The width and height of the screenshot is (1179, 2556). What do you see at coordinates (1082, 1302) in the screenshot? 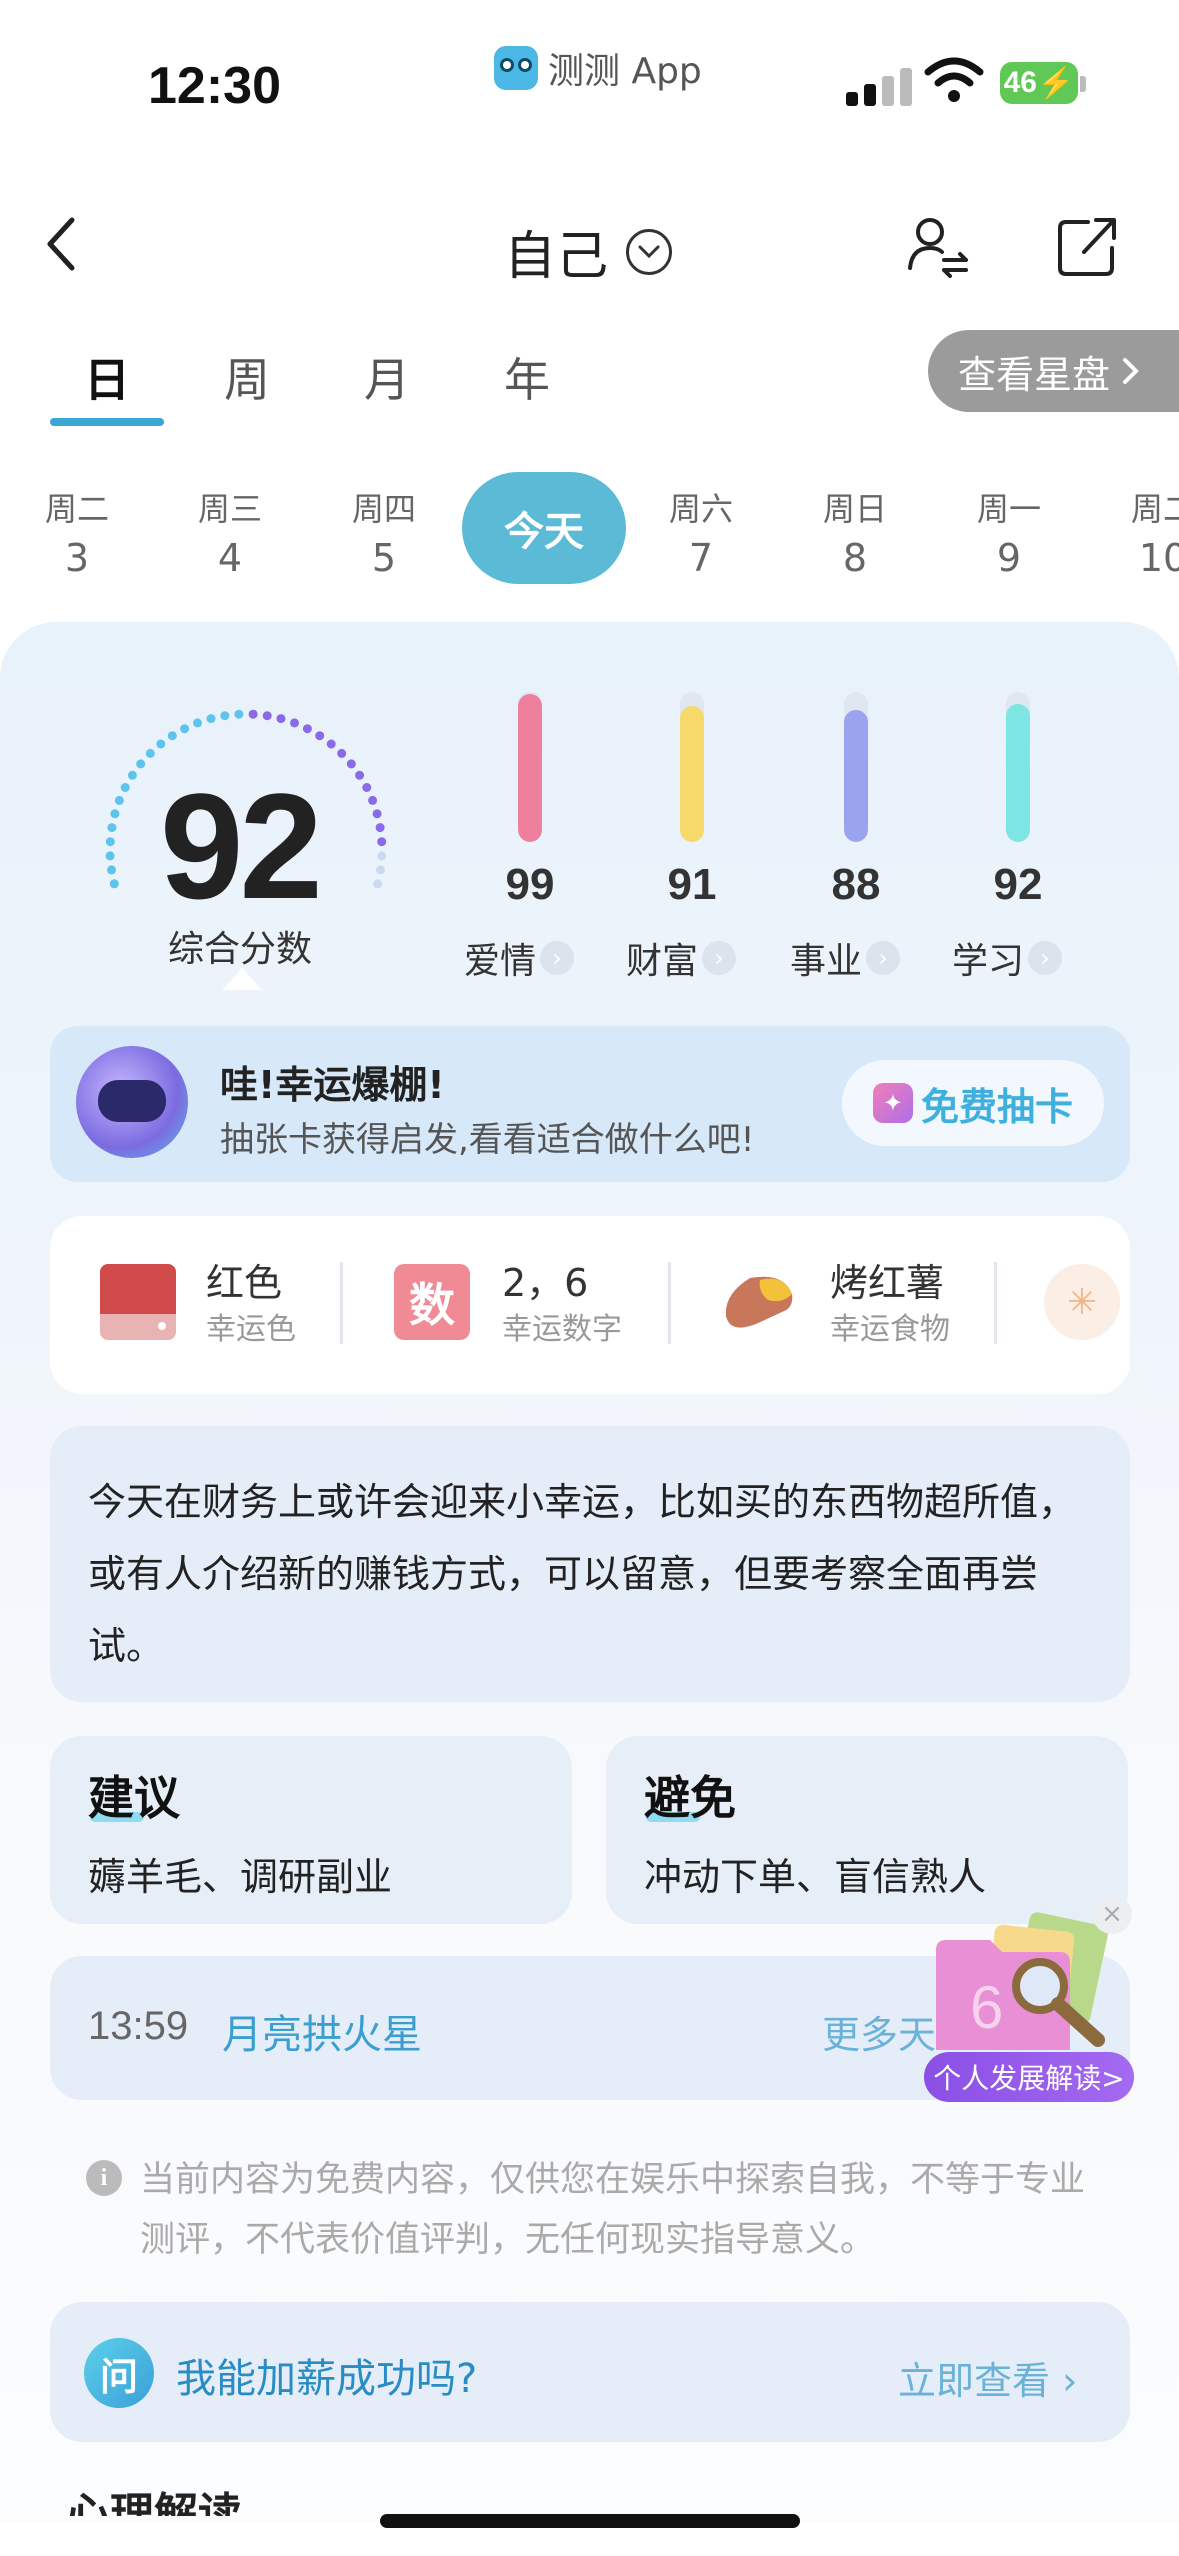
I see `lucky-item-more-icon: ✳` at bounding box center [1082, 1302].